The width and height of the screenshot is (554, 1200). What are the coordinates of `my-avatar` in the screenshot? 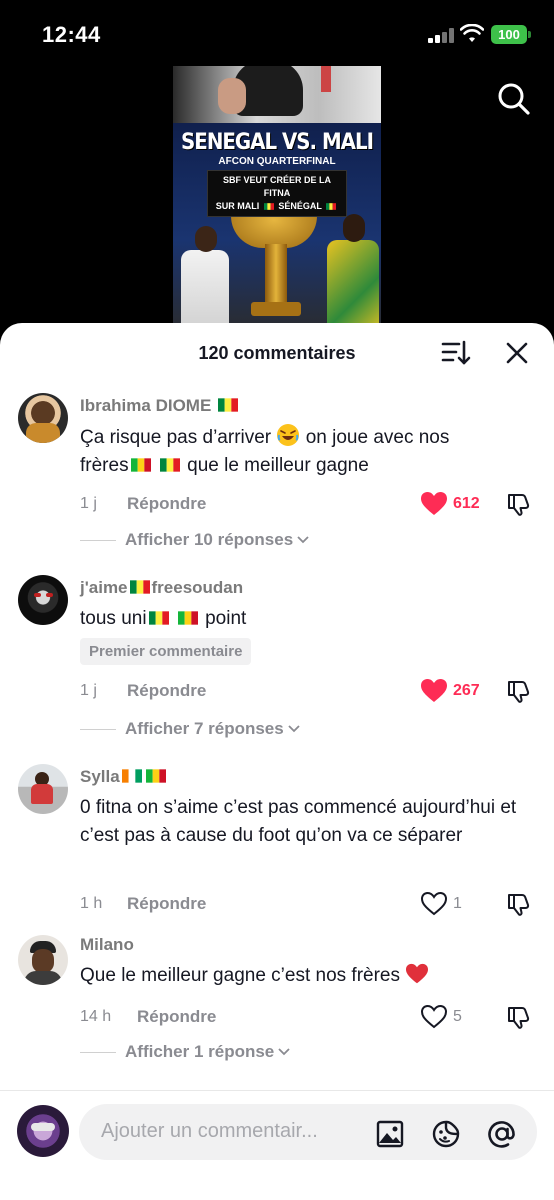 It's located at (43, 1131).